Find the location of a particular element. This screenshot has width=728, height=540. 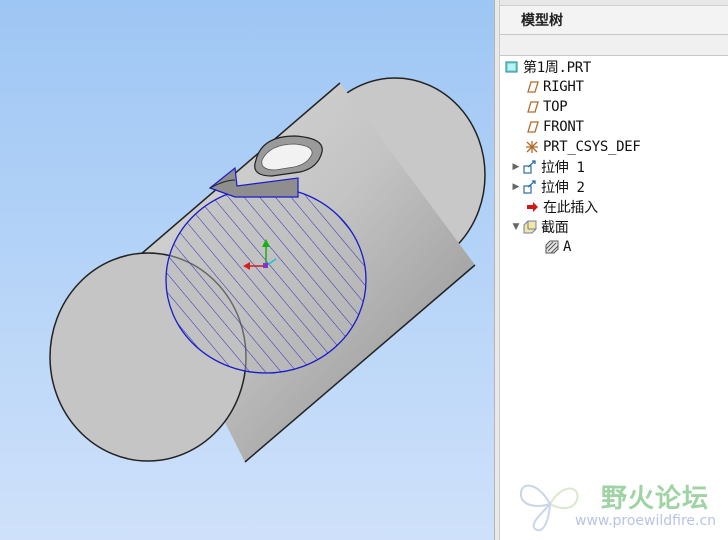

cross-section-icon is located at coordinates (552, 247).